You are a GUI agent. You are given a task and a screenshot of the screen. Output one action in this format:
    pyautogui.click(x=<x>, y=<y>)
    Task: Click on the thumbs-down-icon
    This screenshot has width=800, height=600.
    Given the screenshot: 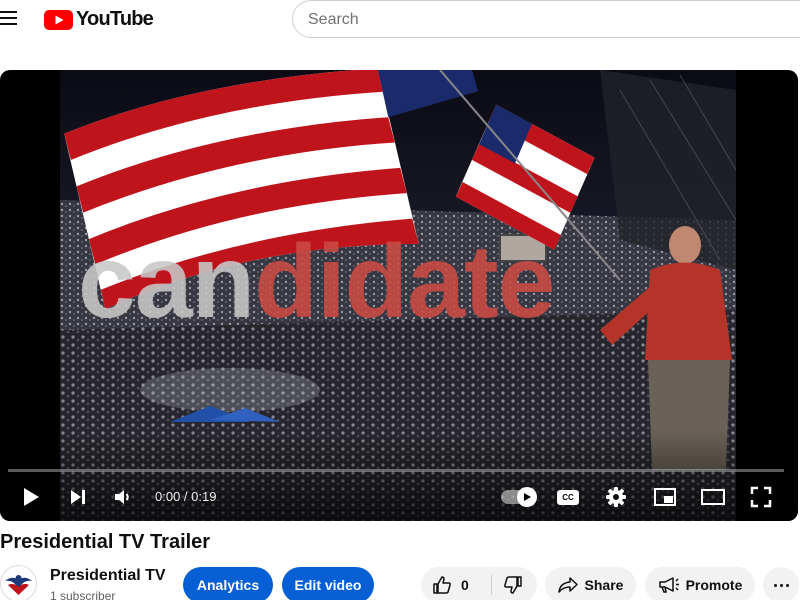 What is the action you would take?
    pyautogui.click(x=513, y=585)
    